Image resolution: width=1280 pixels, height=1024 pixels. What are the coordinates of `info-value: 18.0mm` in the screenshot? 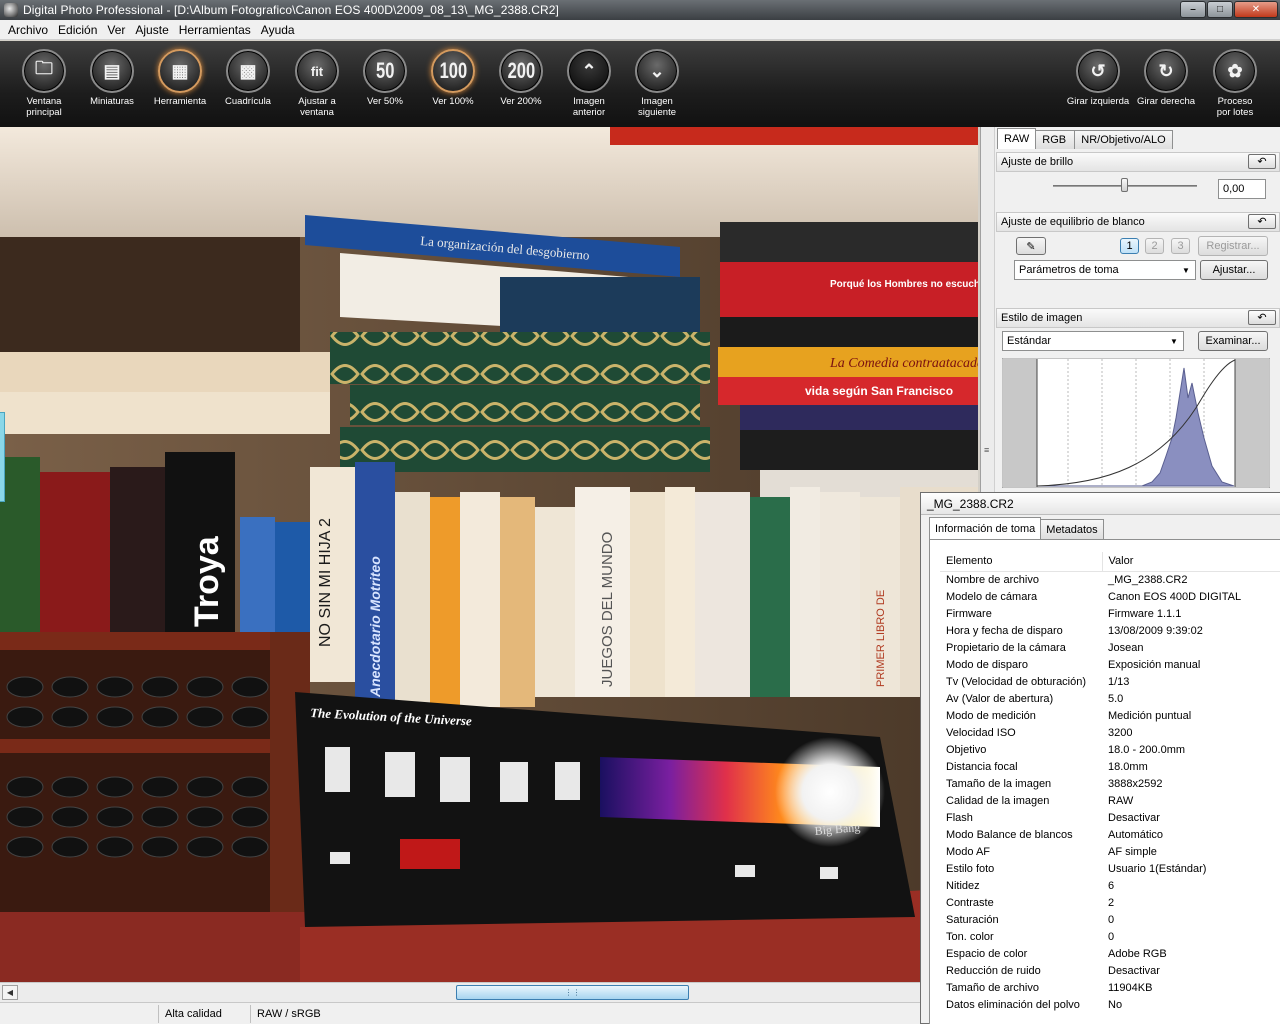 It's located at (1128, 766).